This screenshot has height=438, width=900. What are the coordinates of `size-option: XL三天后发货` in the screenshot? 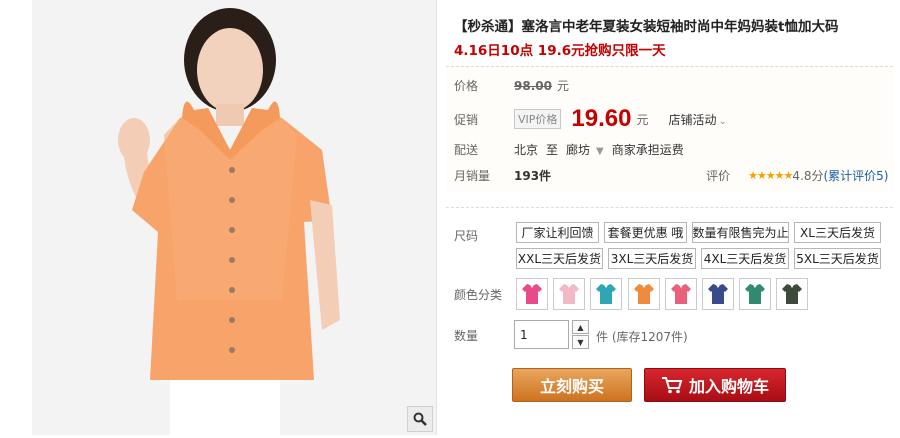 It's located at (837, 232).